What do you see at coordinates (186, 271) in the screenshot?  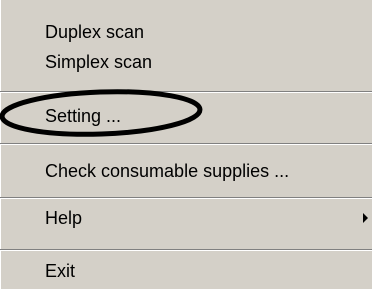 I see `menu-item-exit: Exit` at bounding box center [186, 271].